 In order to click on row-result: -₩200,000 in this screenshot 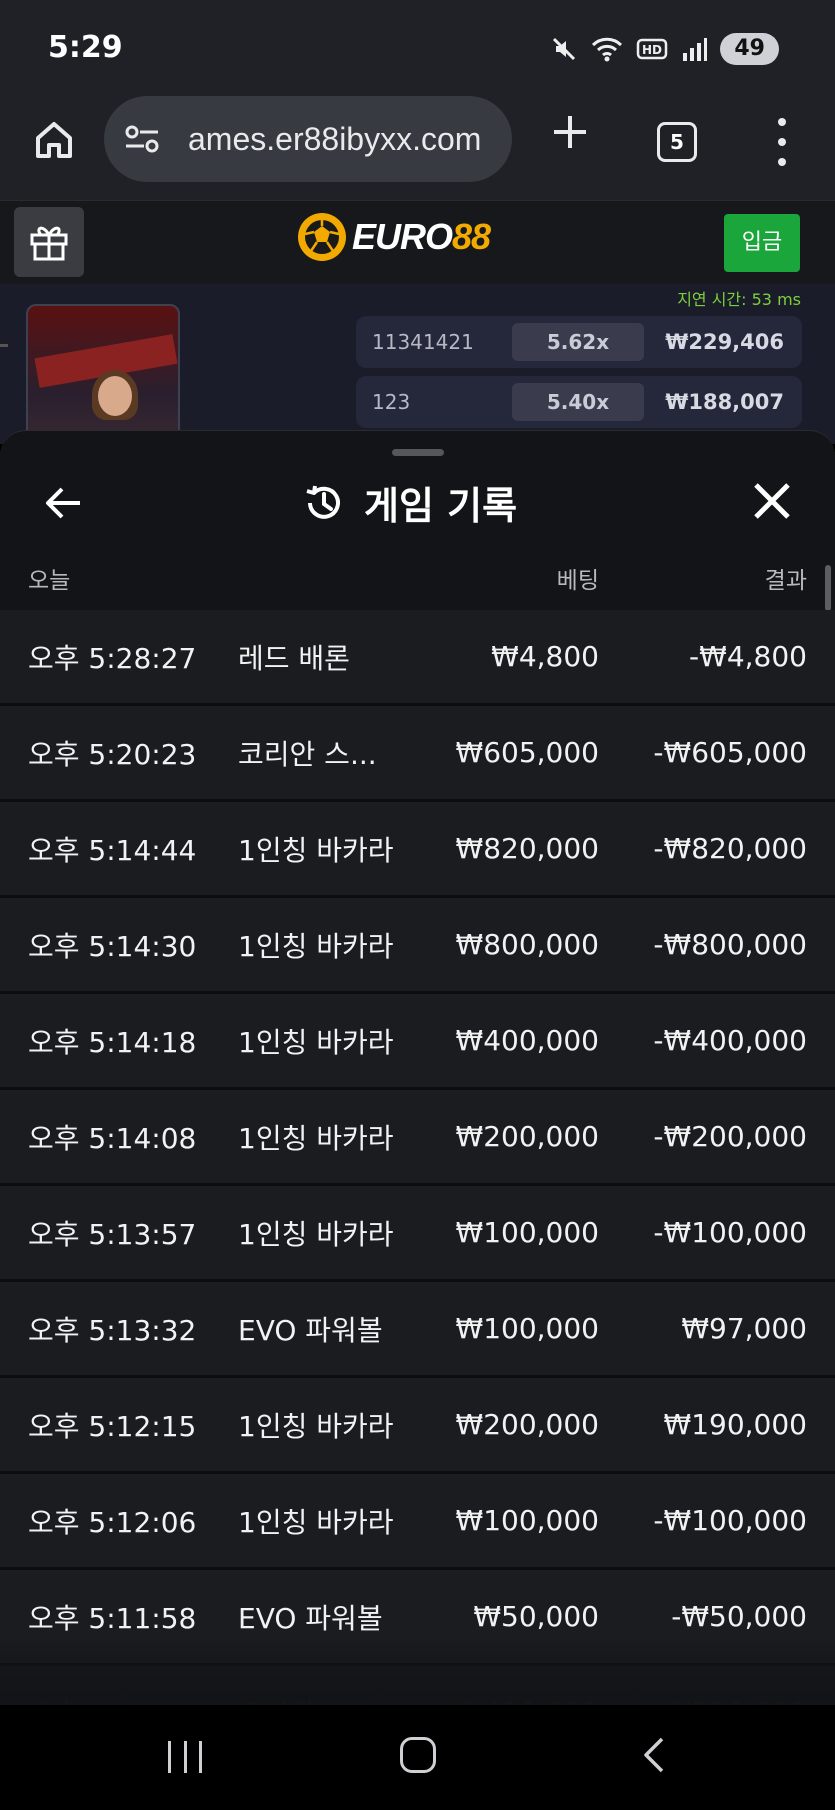, I will do `click(730, 1136)`.